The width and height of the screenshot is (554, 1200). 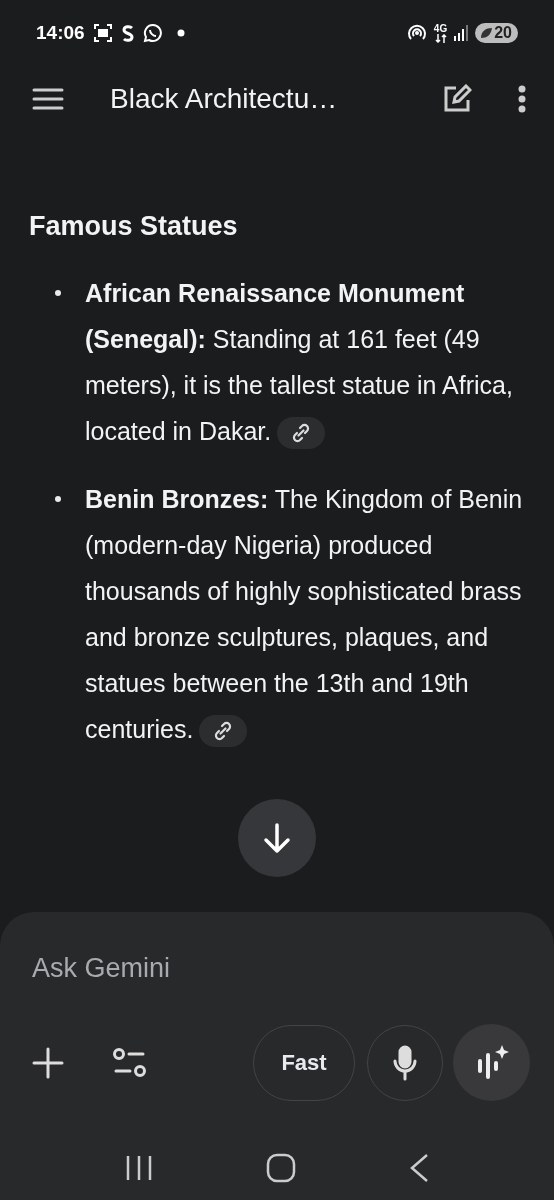 I want to click on more-options-button, so click(x=522, y=99).